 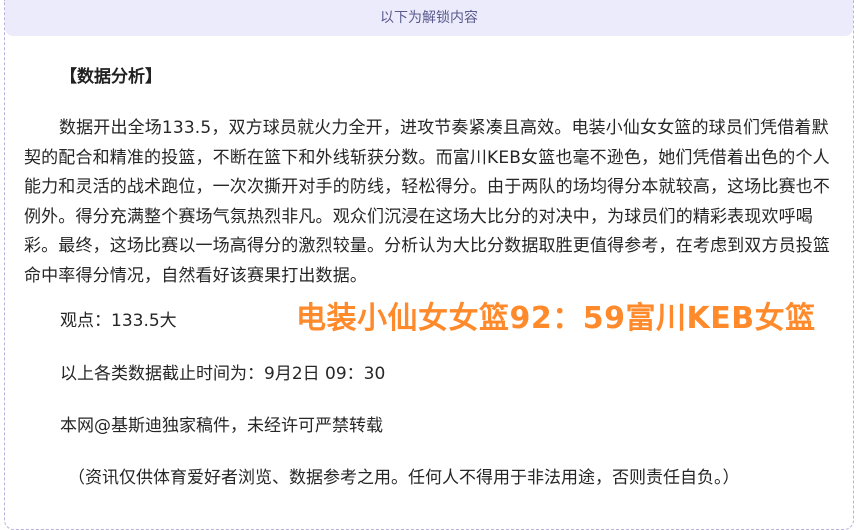 What do you see at coordinates (404, 478) in the screenshot?
I see `disclaimer-text: （资讯仅供体育爱好者浏览、数据参考之用。任何人不得用于非法用途，否则责任自负。）` at bounding box center [404, 478].